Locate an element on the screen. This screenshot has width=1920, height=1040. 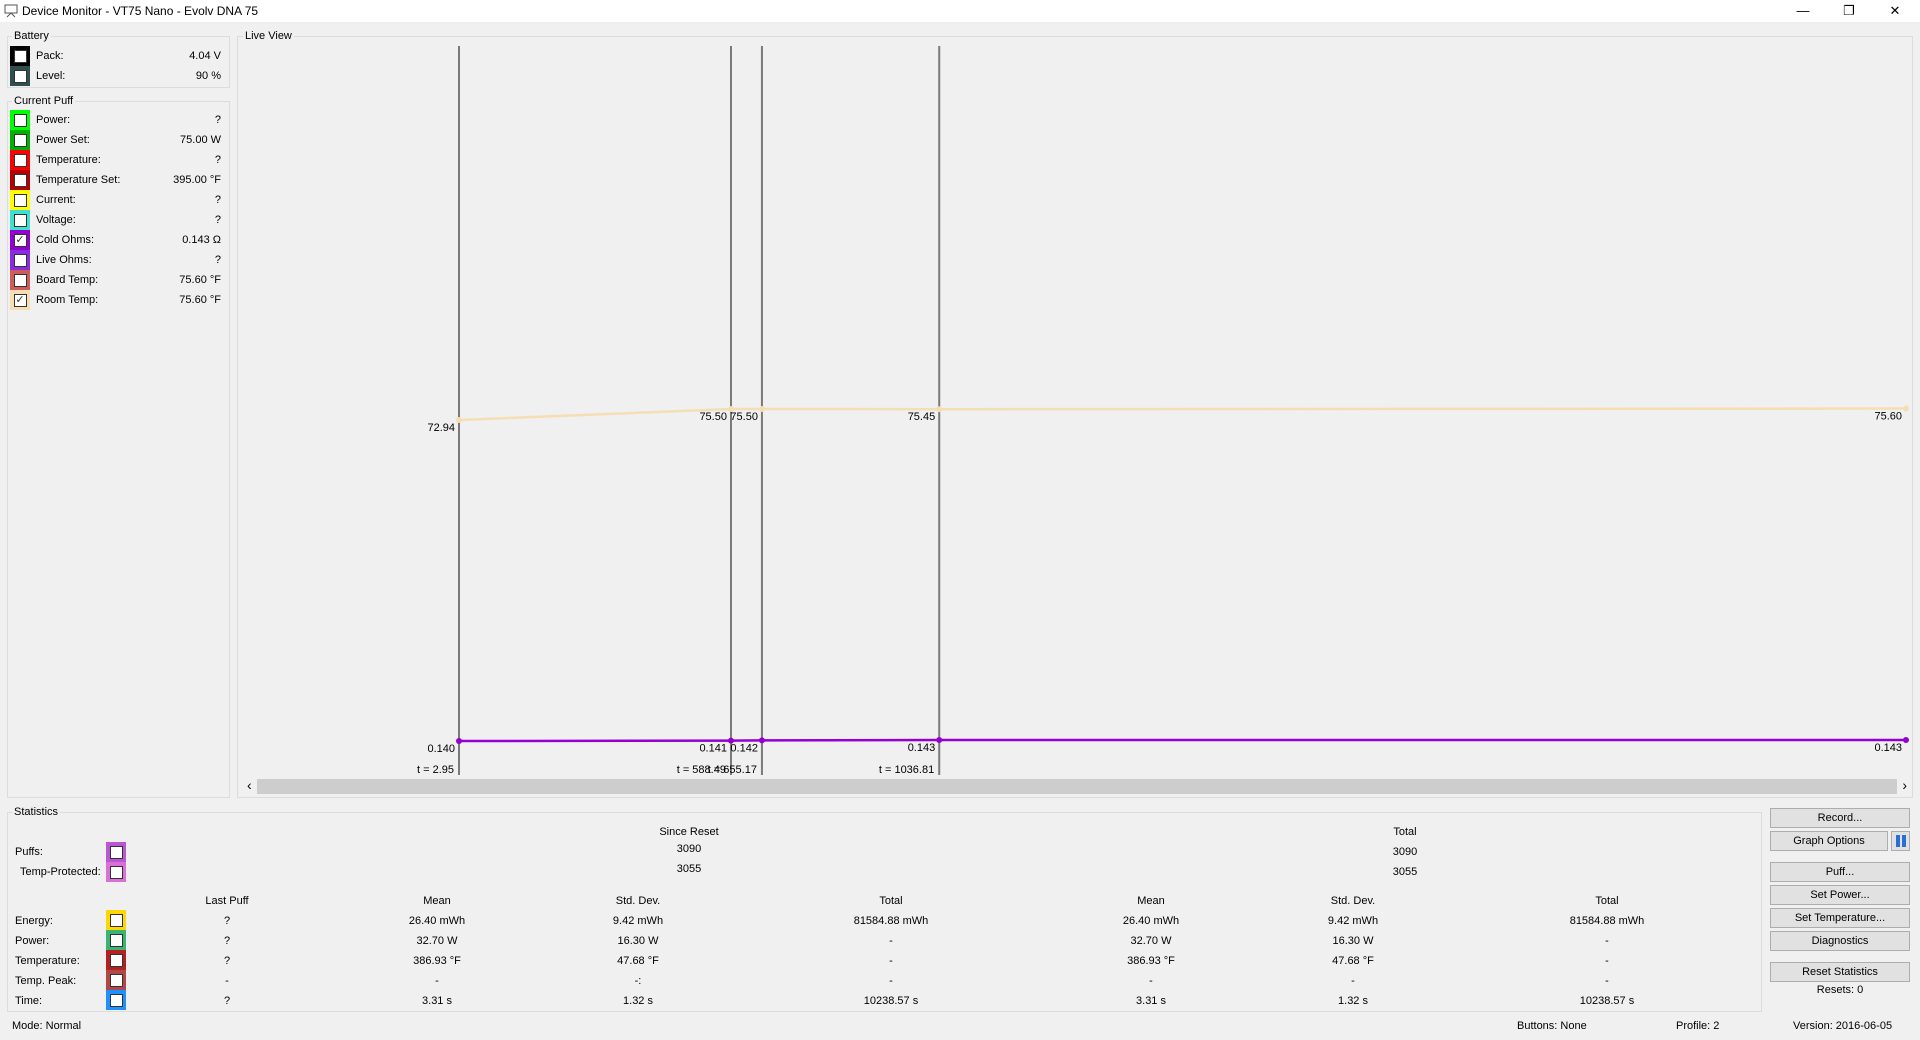
time-color-checkbox is located at coordinates (116, 1000).